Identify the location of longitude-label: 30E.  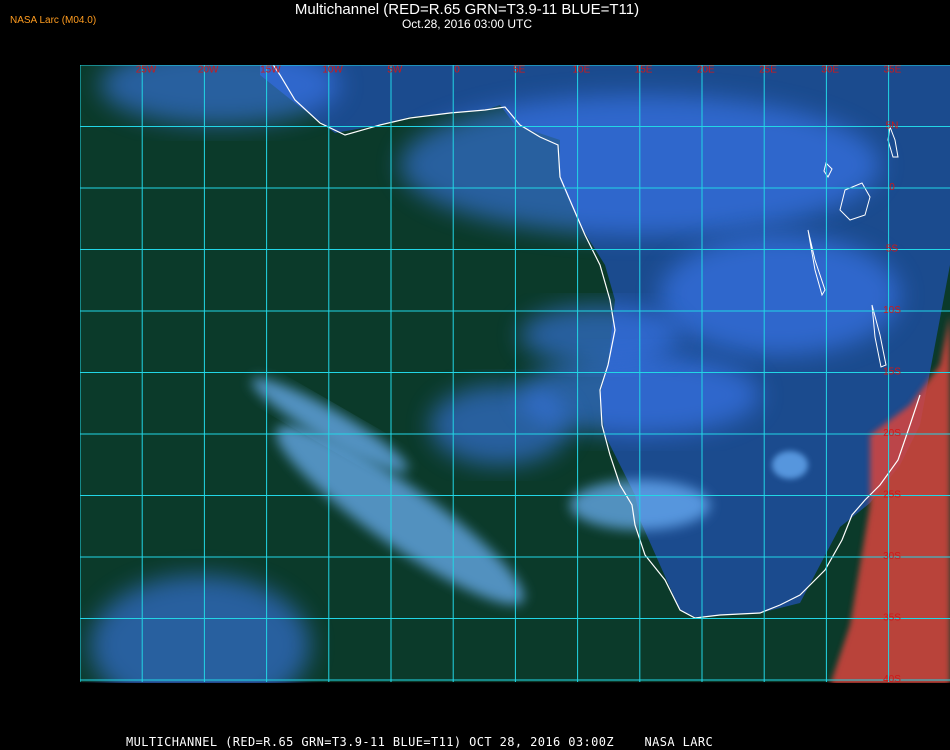
(830, 70).